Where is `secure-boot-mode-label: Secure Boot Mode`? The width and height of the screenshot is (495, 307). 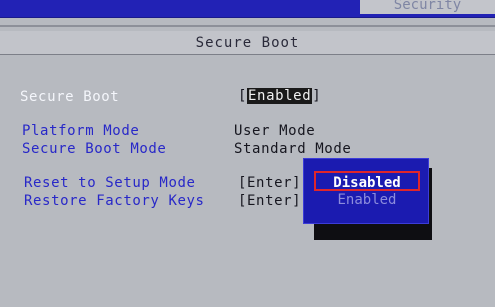 secure-boot-mode-label: Secure Boot Mode is located at coordinates (94, 149).